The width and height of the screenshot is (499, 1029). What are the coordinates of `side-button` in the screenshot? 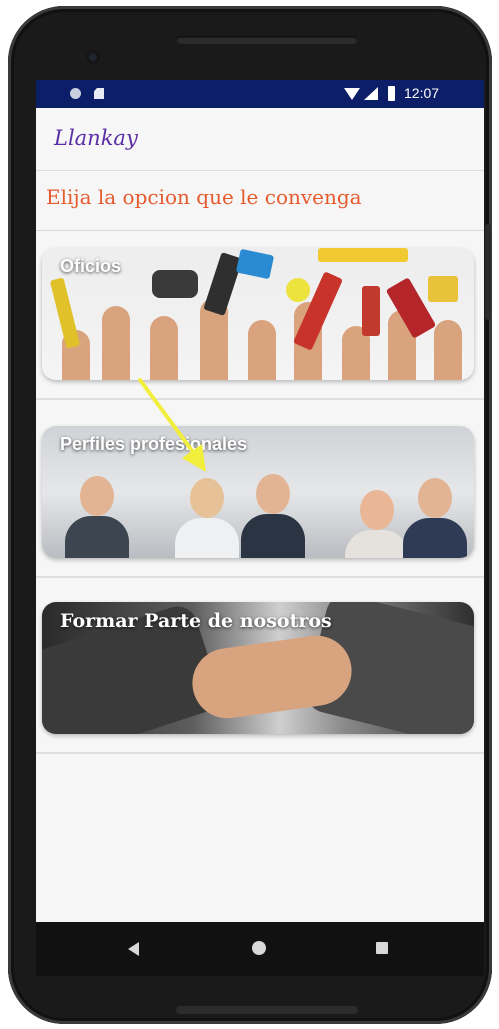 It's located at (488, 272).